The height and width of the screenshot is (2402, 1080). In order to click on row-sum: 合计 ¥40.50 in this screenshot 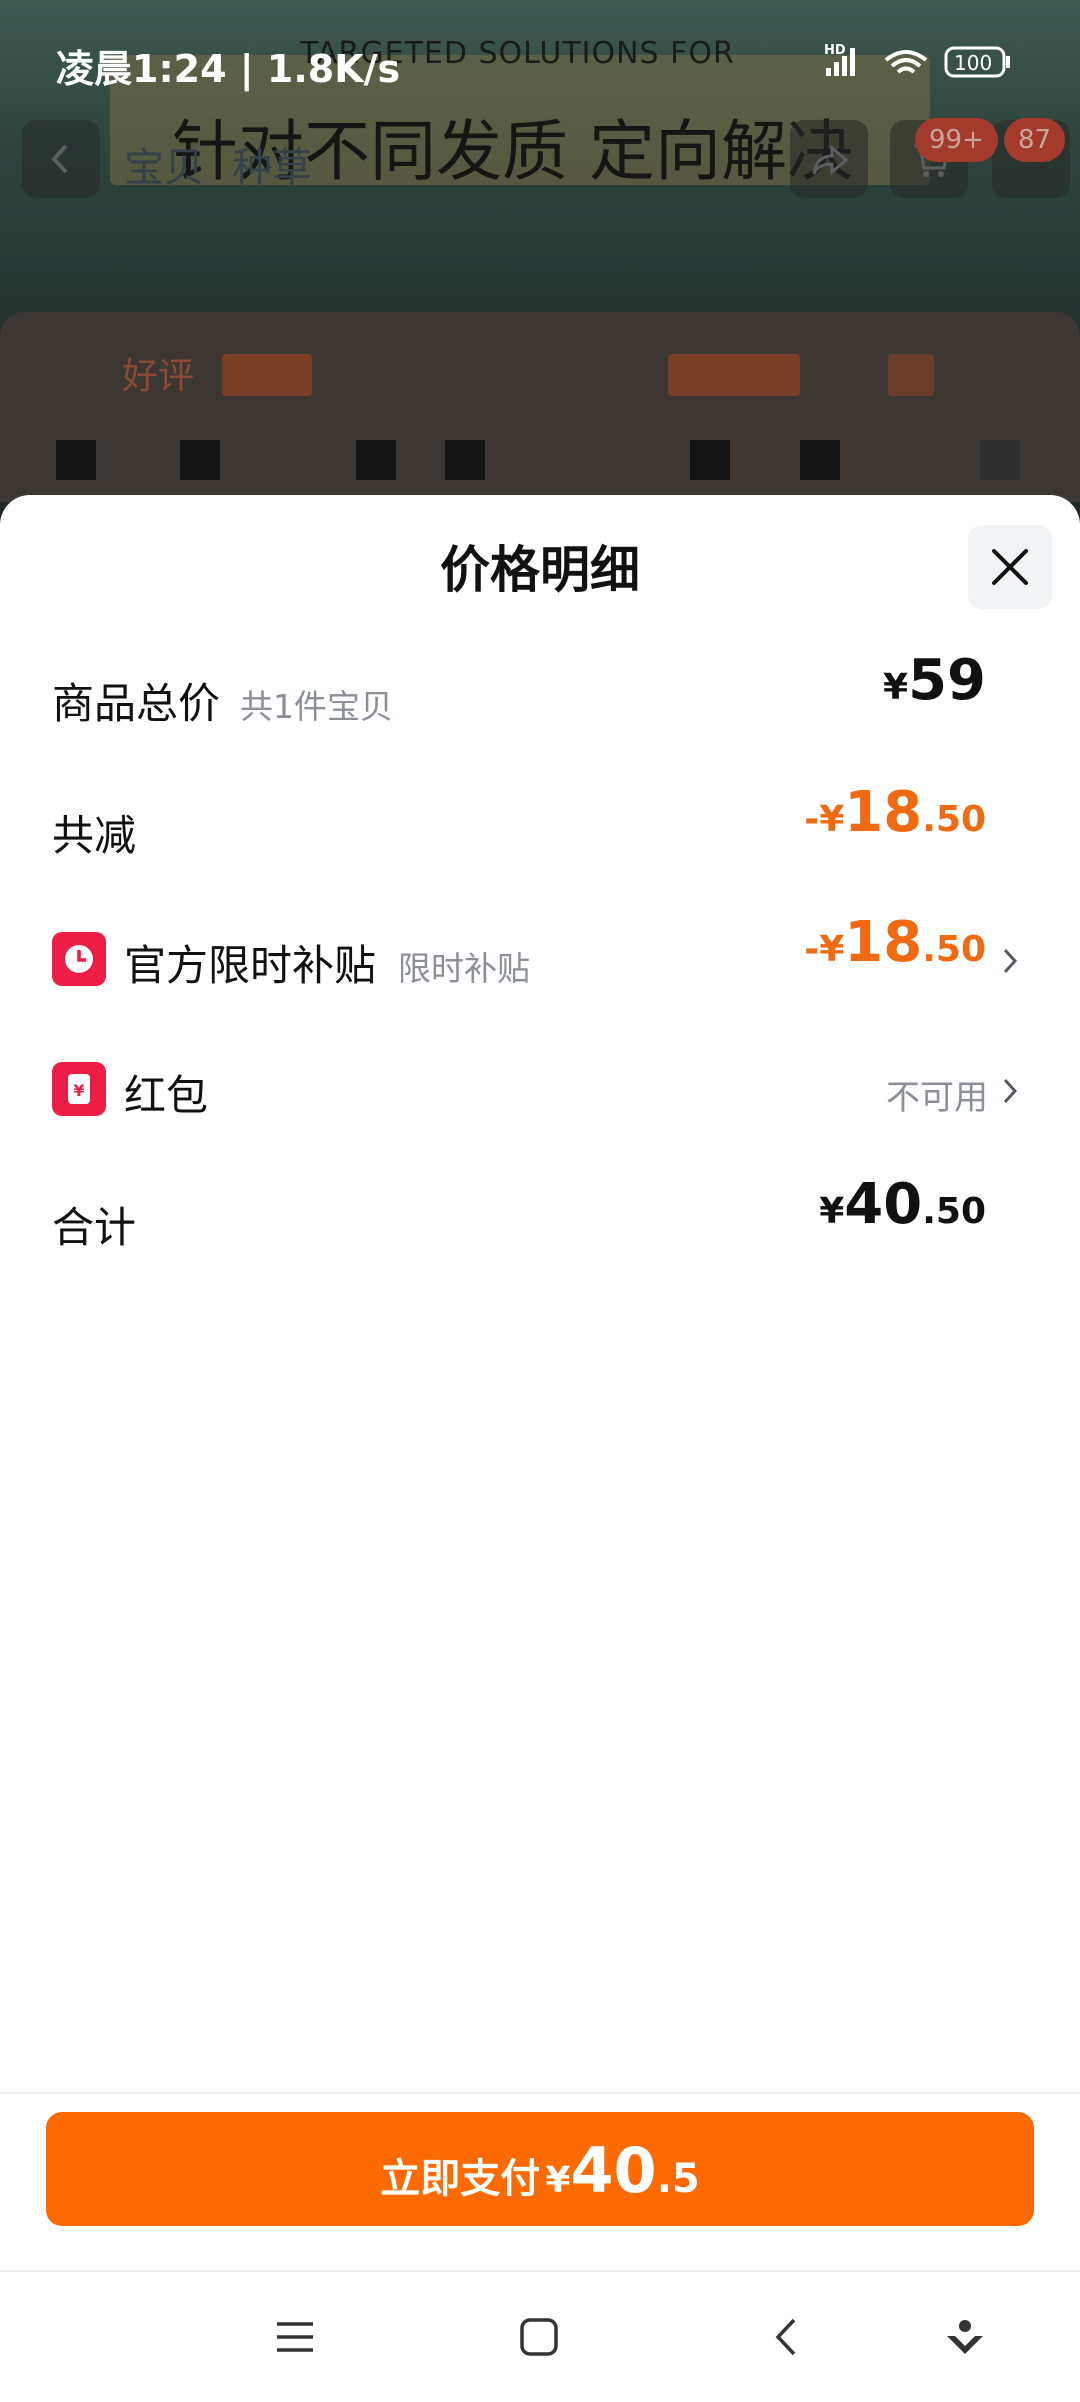, I will do `click(540, 1222)`.